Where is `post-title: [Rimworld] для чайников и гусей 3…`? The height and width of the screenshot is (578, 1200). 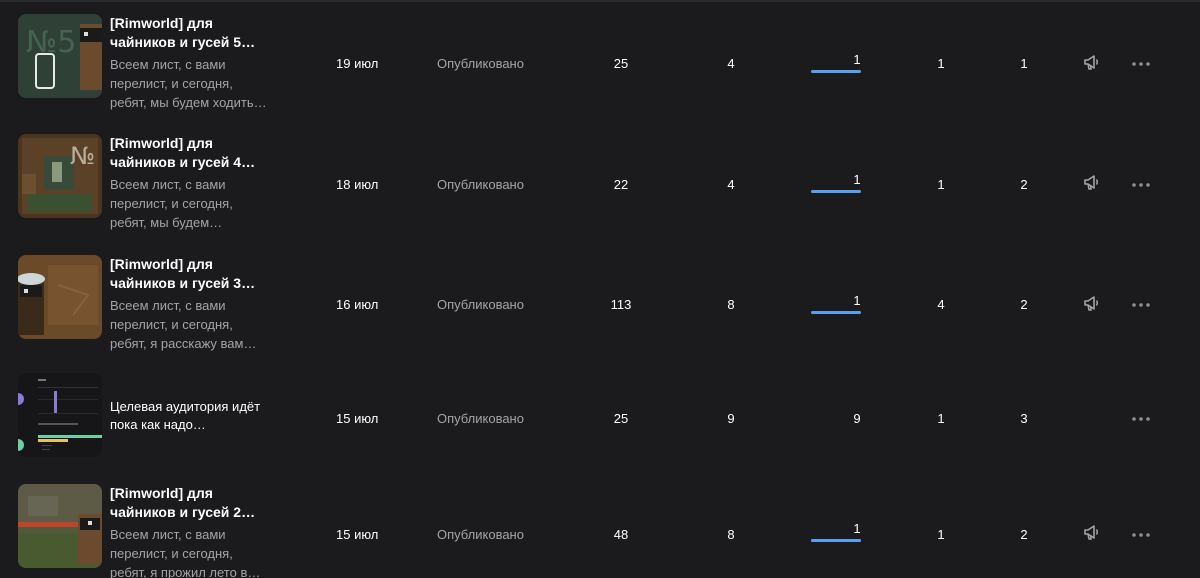
post-title: [Rimworld] для чайников и гусей 3… is located at coordinates (190, 274).